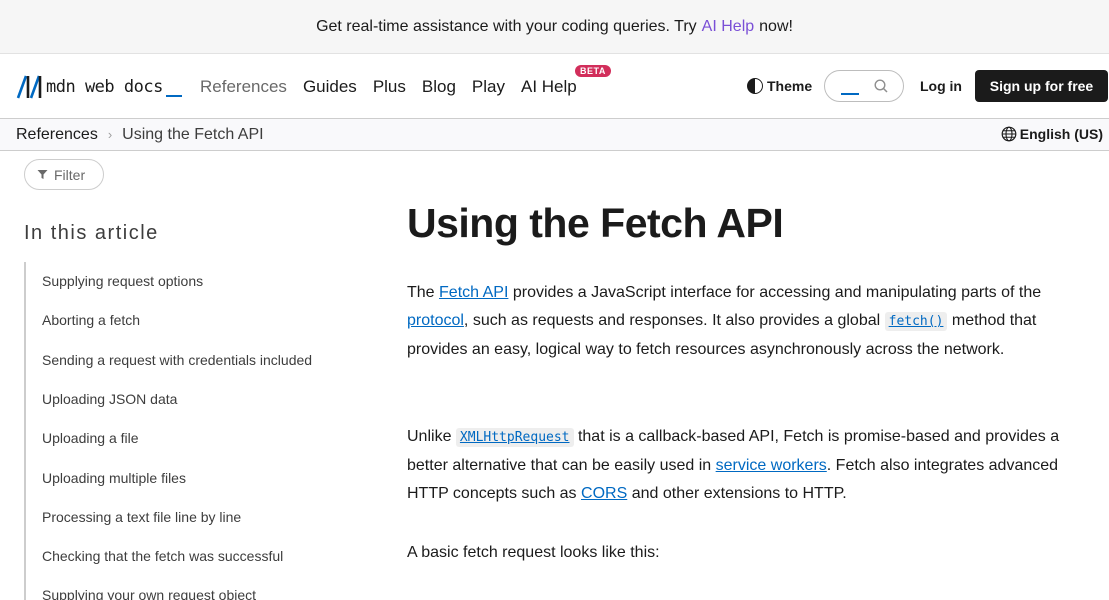 This screenshot has width=1109, height=600. Describe the element at coordinates (141, 517) in the screenshot. I see `toc-item: Processing a text file line by line` at that location.